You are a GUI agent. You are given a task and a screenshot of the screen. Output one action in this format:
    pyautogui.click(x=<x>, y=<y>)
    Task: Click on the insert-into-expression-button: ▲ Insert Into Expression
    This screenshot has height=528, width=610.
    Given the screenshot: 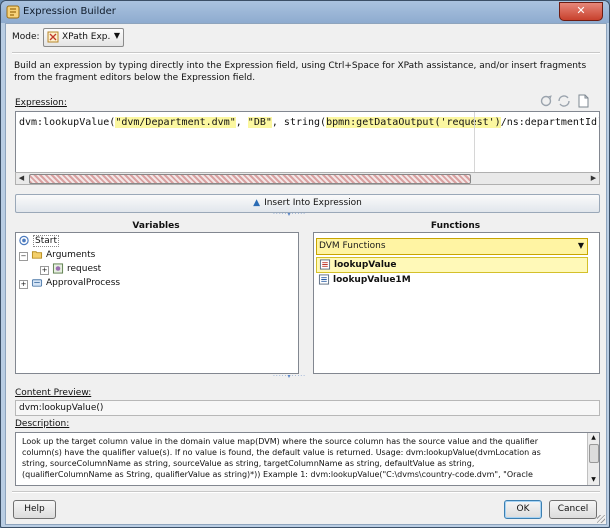 What is the action you would take?
    pyautogui.click(x=307, y=203)
    